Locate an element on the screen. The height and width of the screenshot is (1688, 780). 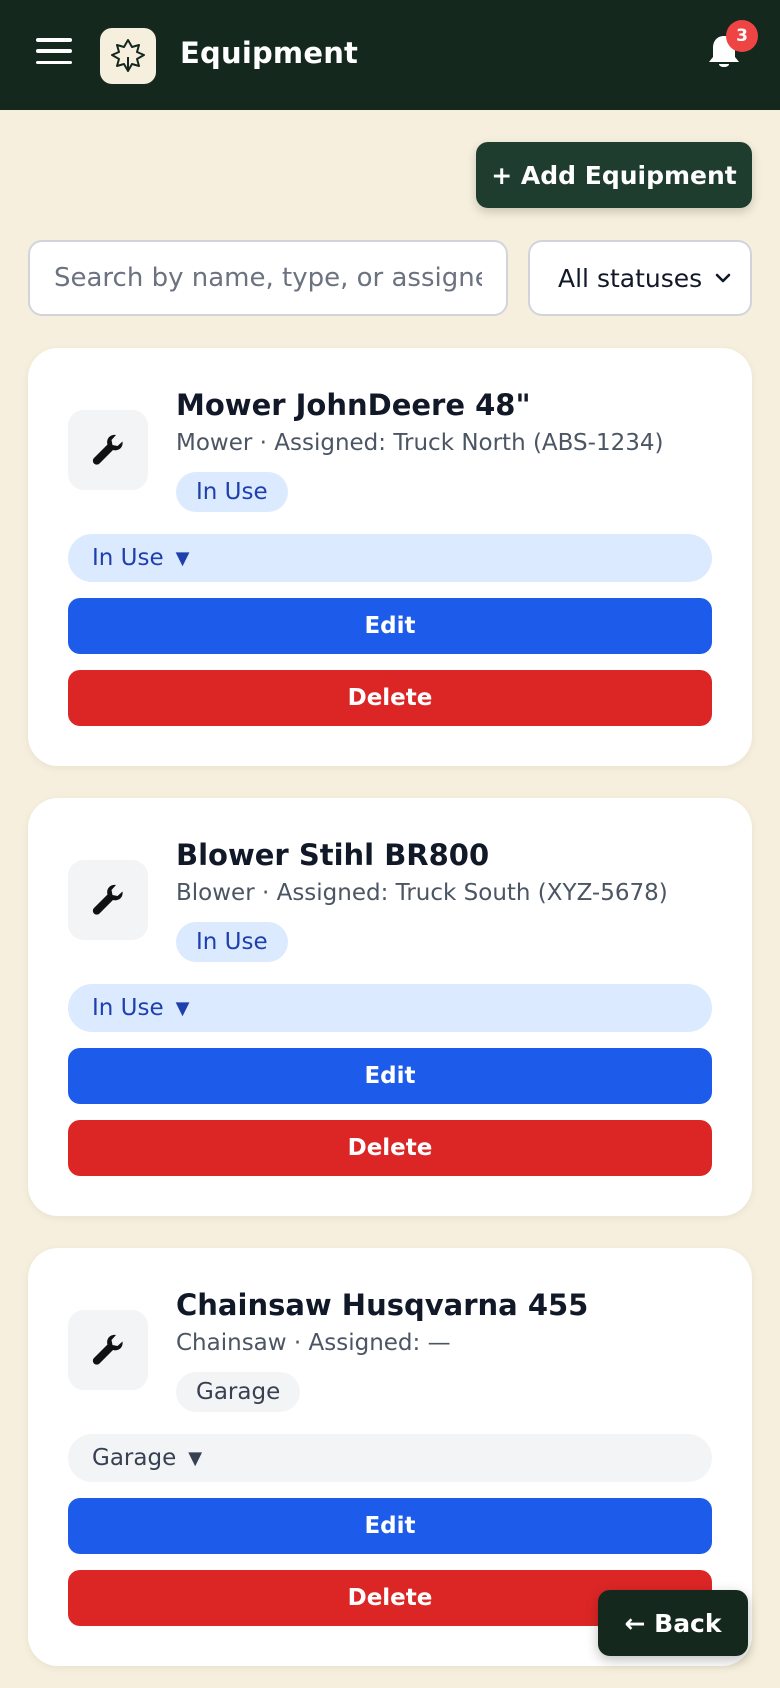
status-badge: Garage is located at coordinates (238, 1392).